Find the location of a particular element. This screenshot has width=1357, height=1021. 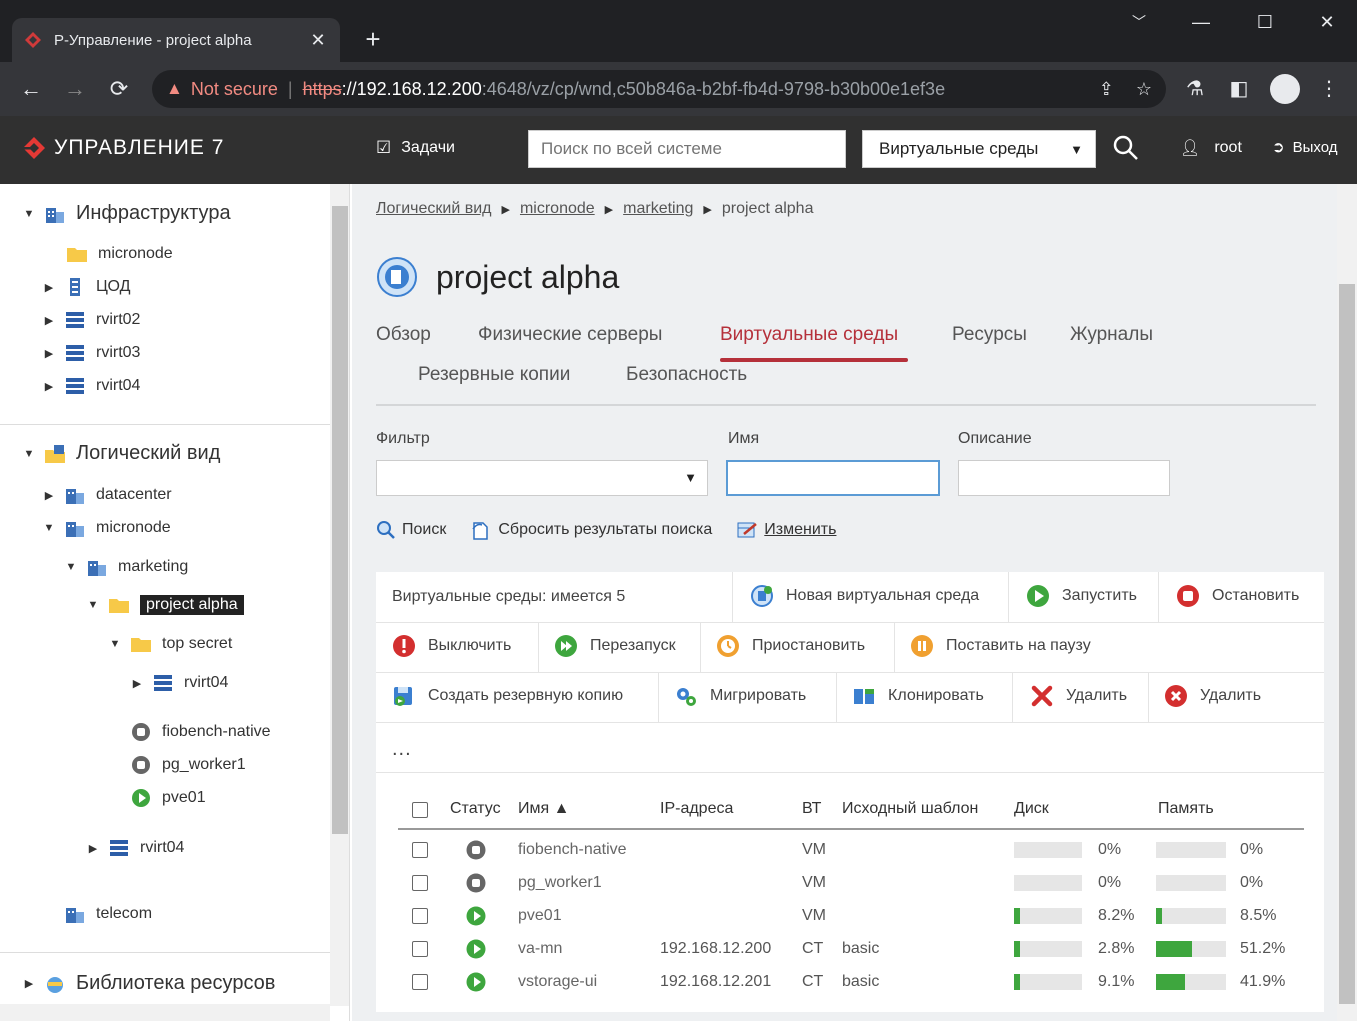

back-icon: ← is located at coordinates (31, 89).